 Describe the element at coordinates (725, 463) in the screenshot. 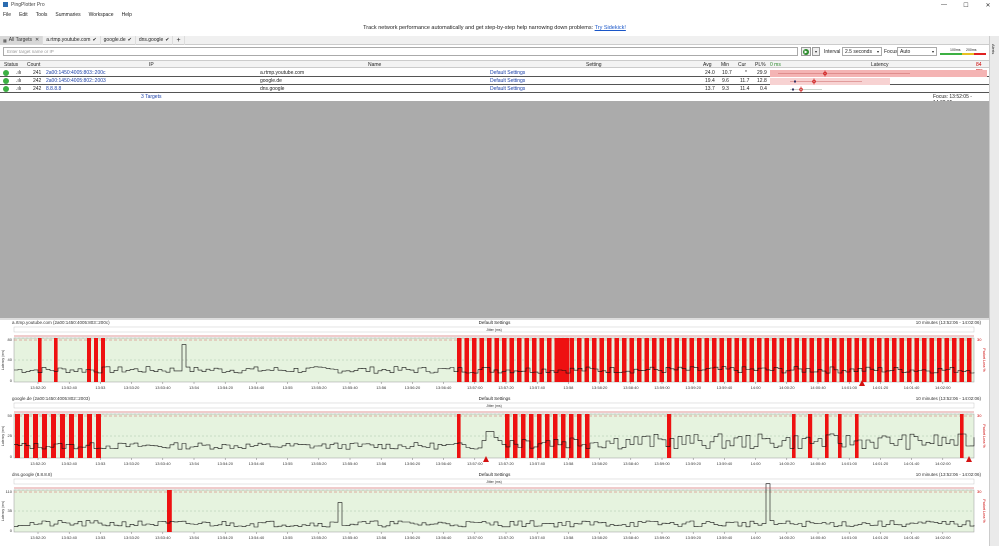

I see `x-tick-label: 13:59:40` at that location.